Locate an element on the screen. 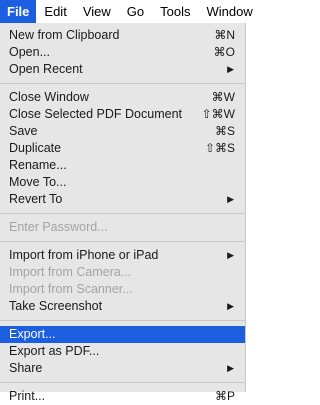 This screenshot has height=405, width=320. menu-item-import-iphone: Import from iPhone or iPad ▶ is located at coordinates (122, 255).